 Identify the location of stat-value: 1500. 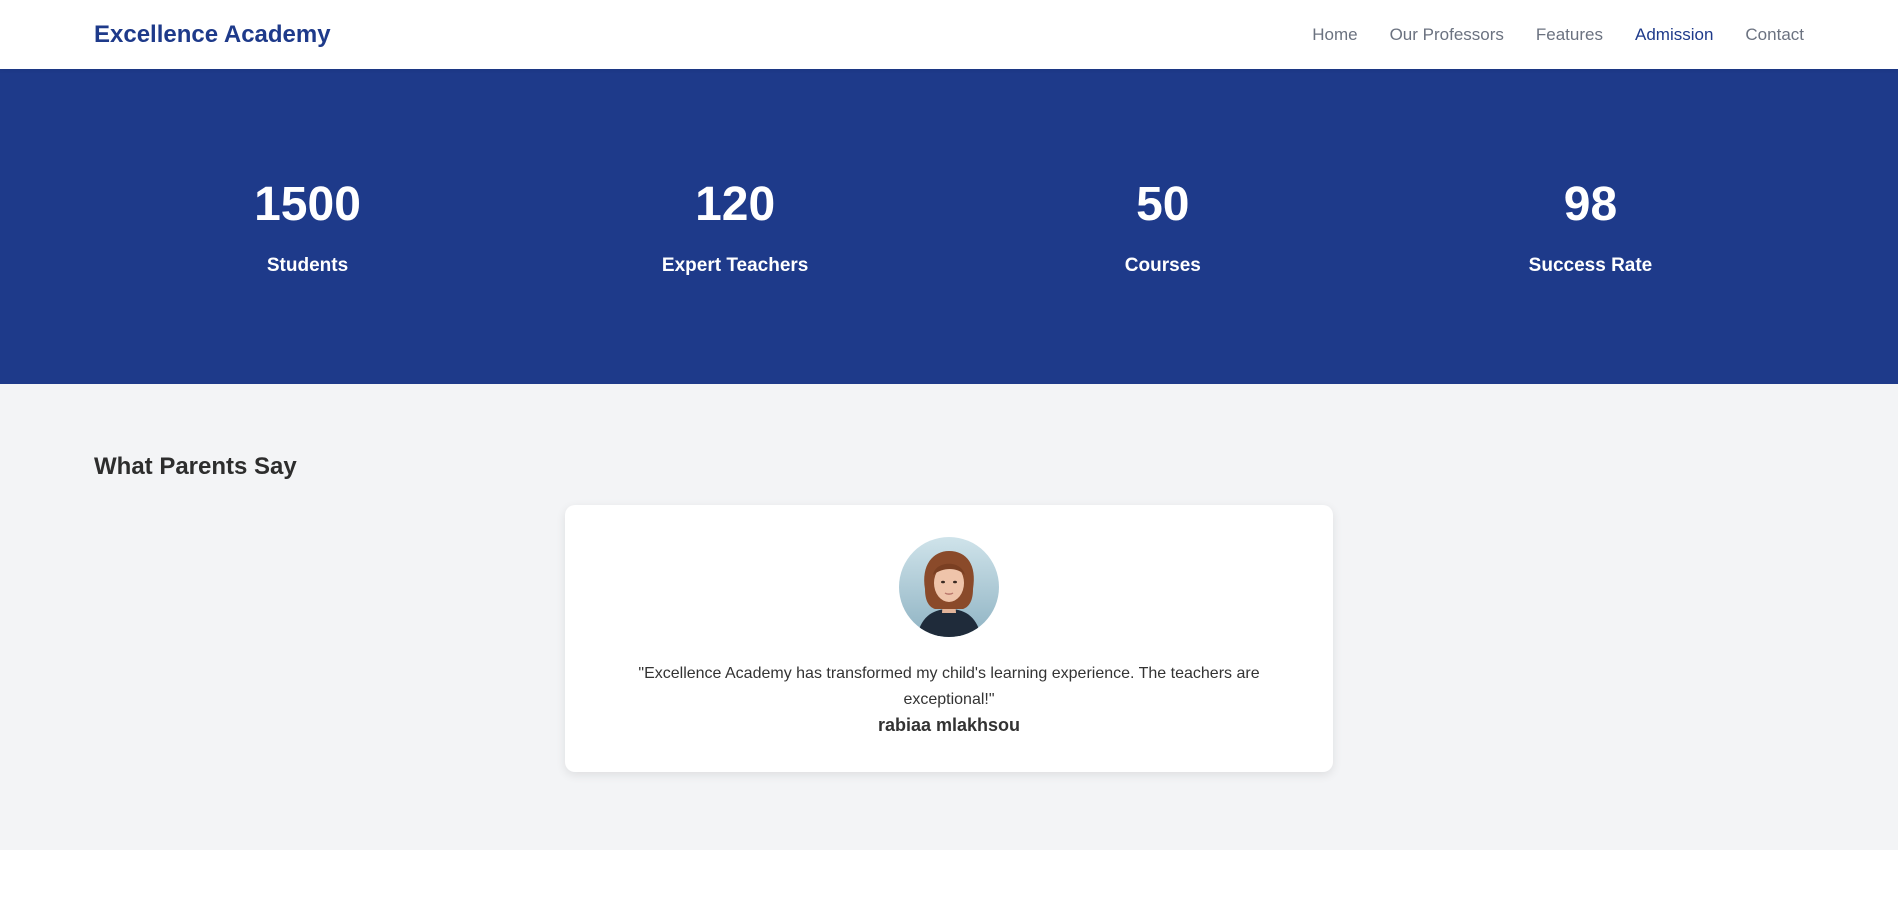
(307, 204).